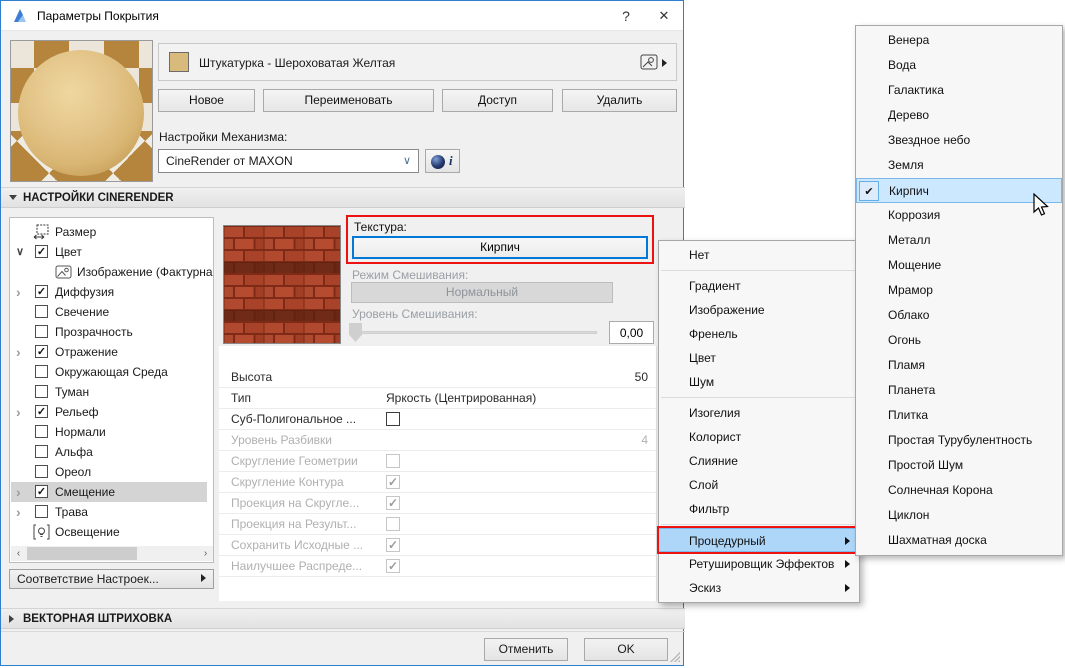 The image size is (1065, 668). Describe the element at coordinates (288, 161) in the screenshot. I see `engine-select: CineRender от MAXON ∨` at that location.